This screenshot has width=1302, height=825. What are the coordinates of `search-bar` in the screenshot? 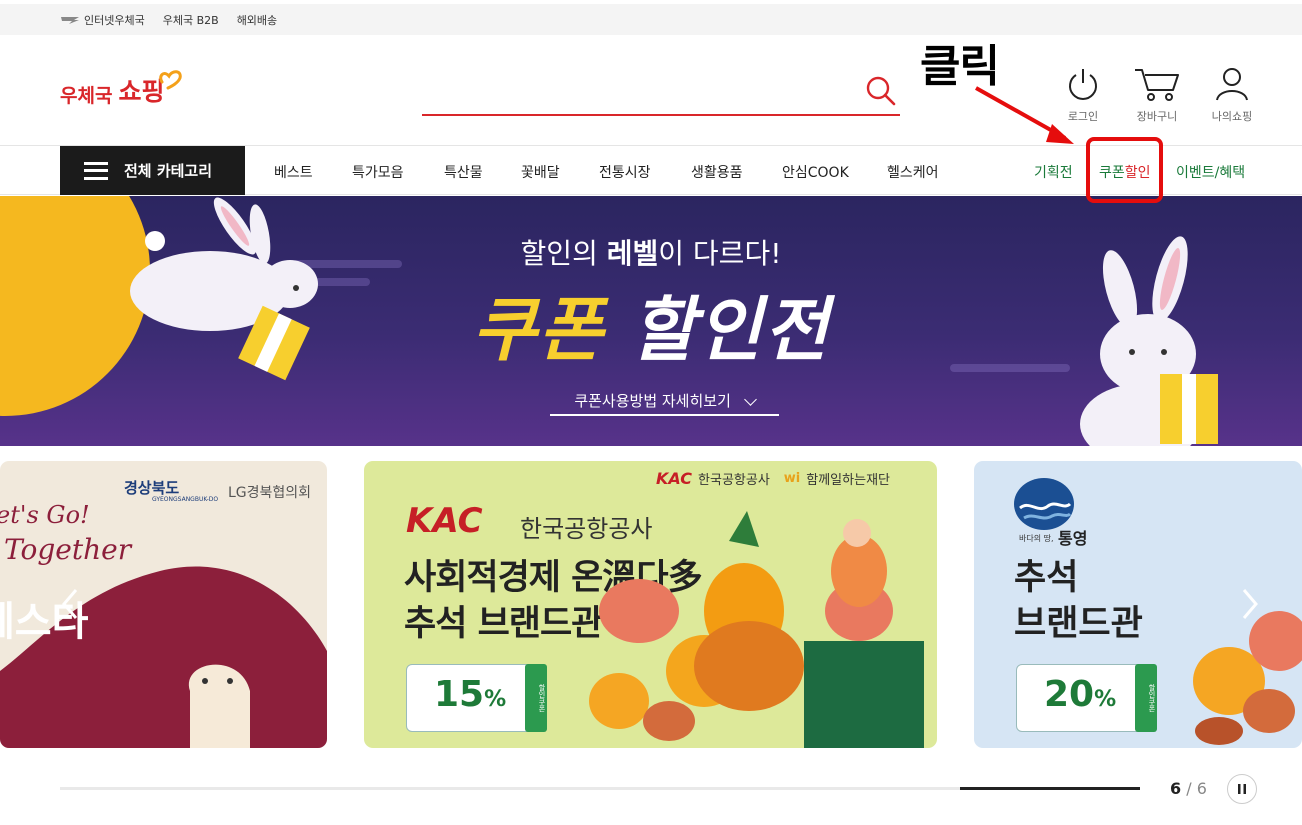 It's located at (661, 92).